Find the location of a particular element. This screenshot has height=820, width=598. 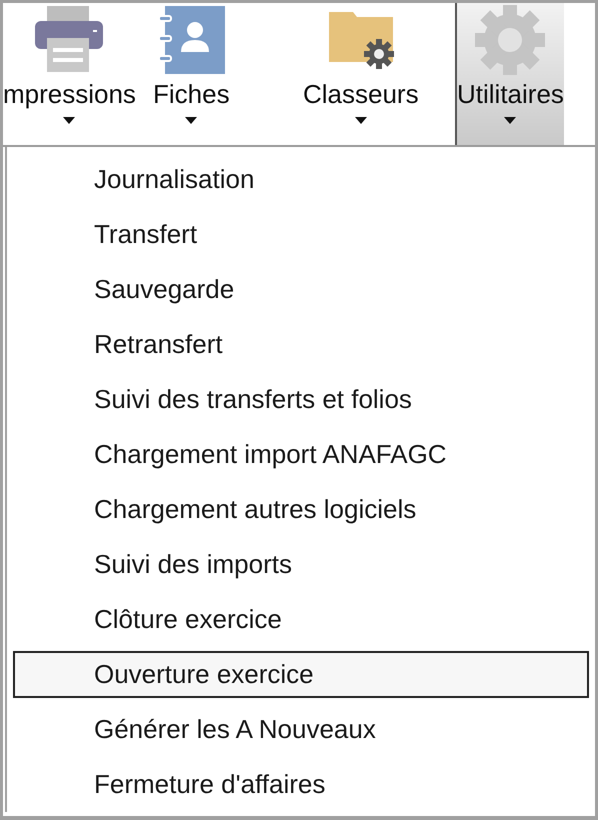

menu-item: Suivi des transferts et folios is located at coordinates (301, 399).